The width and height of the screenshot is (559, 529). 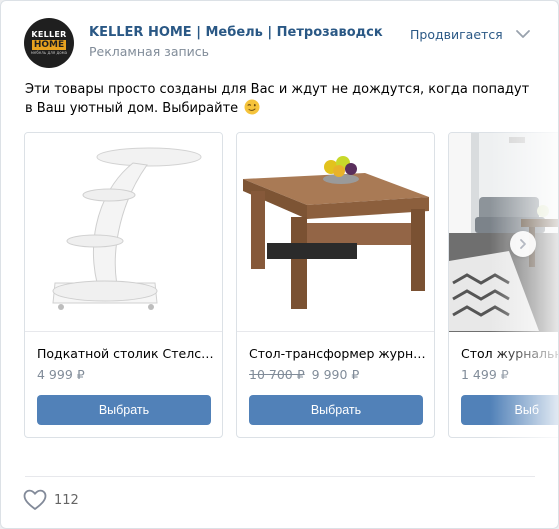 What do you see at coordinates (456, 34) in the screenshot?
I see `promoted-label: Продвигается` at bounding box center [456, 34].